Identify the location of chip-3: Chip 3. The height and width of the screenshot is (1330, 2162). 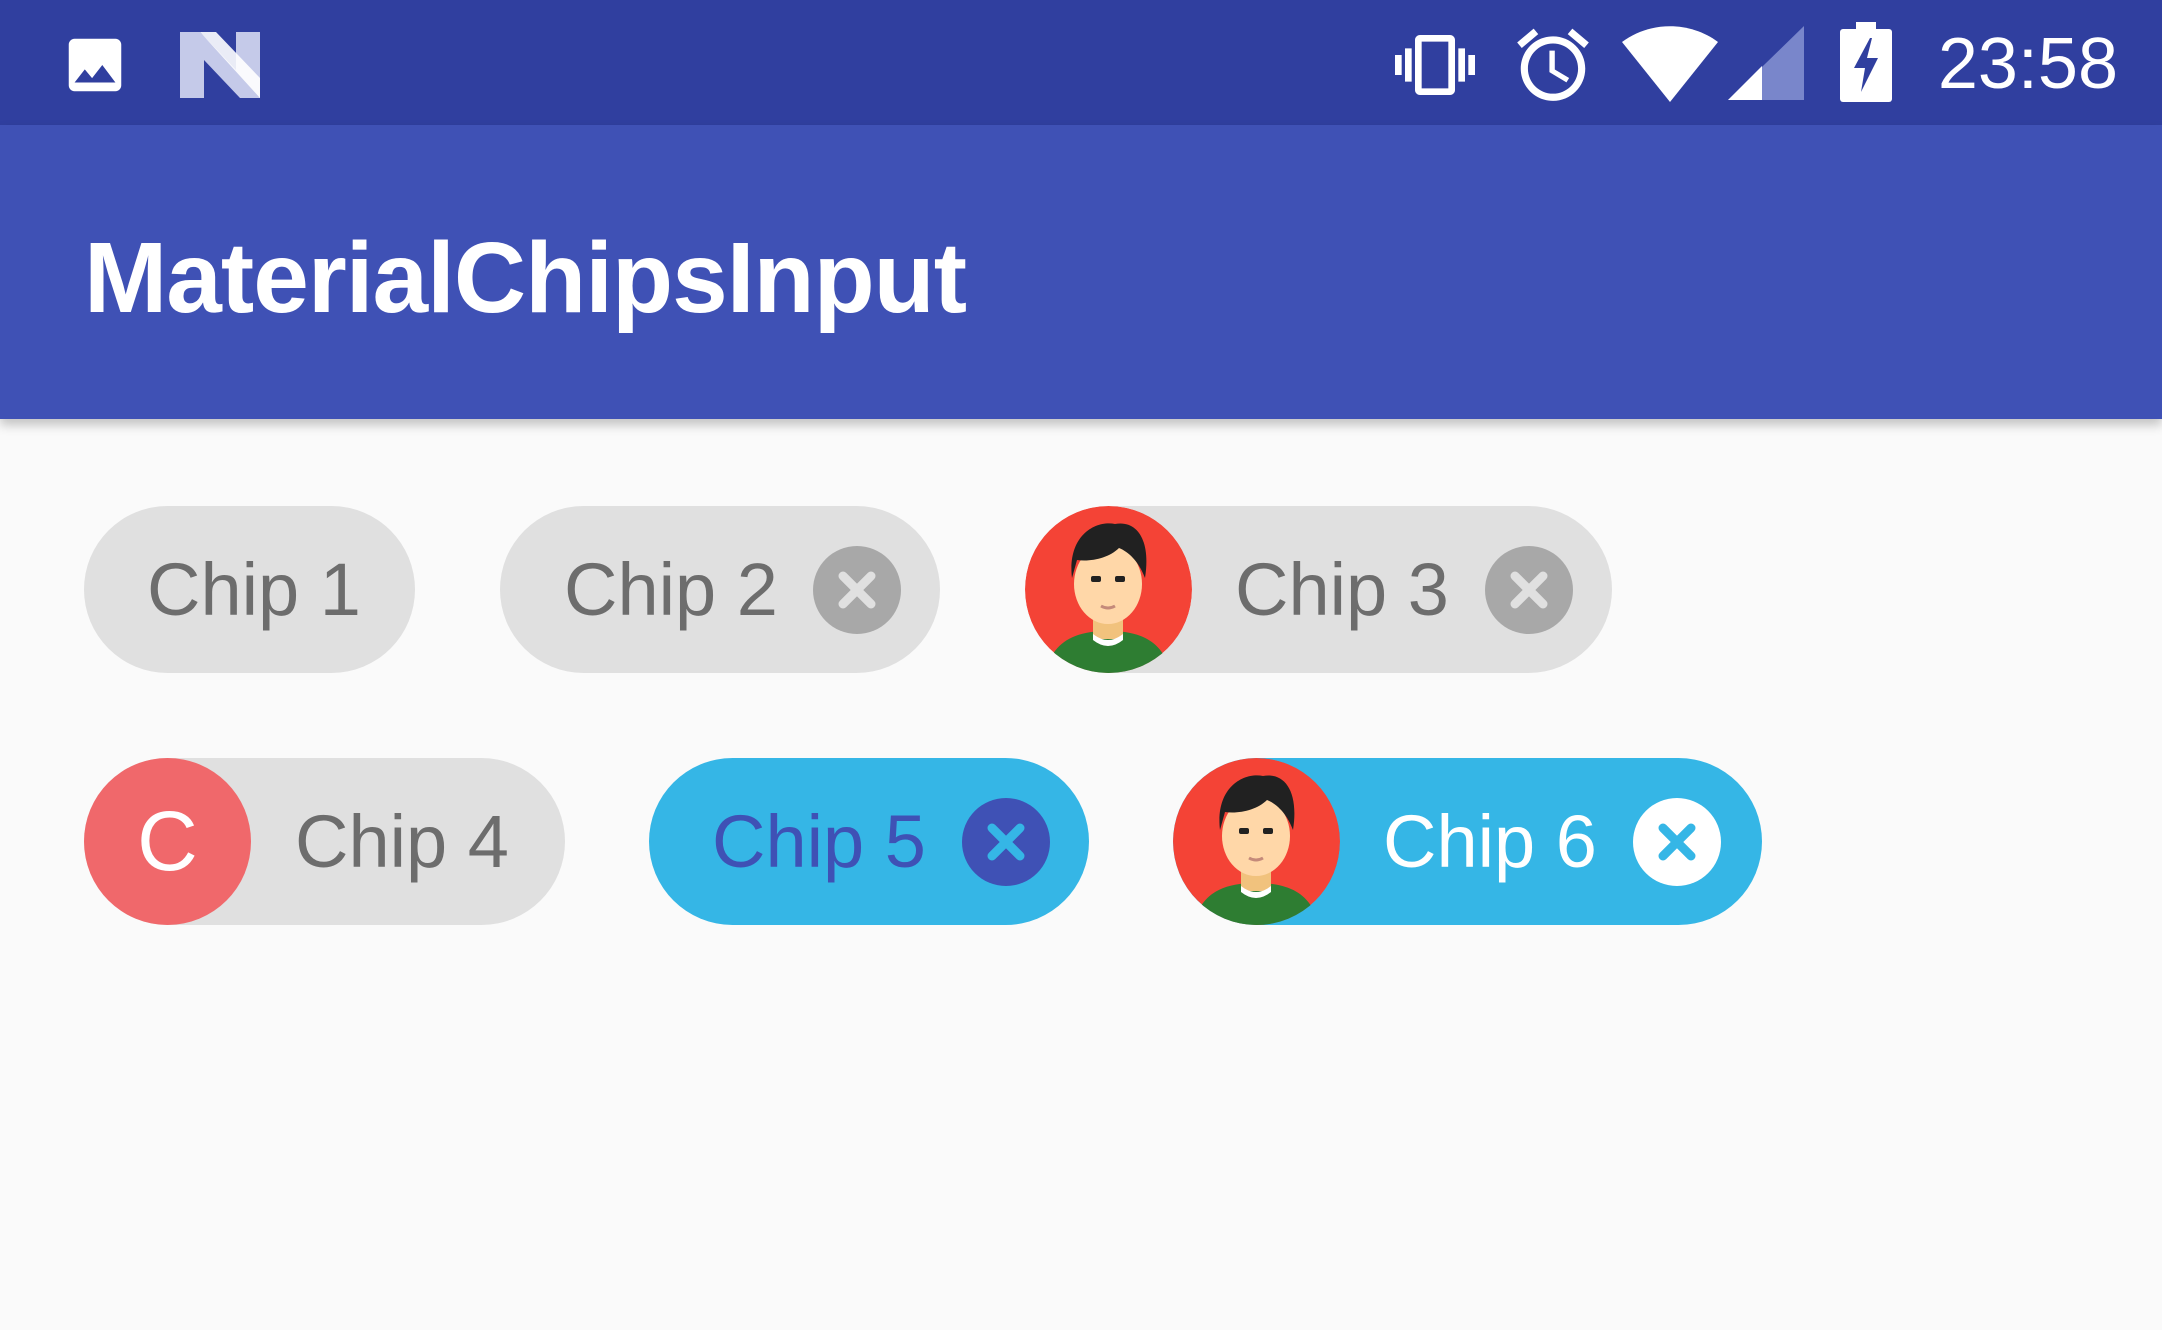
(1318, 589).